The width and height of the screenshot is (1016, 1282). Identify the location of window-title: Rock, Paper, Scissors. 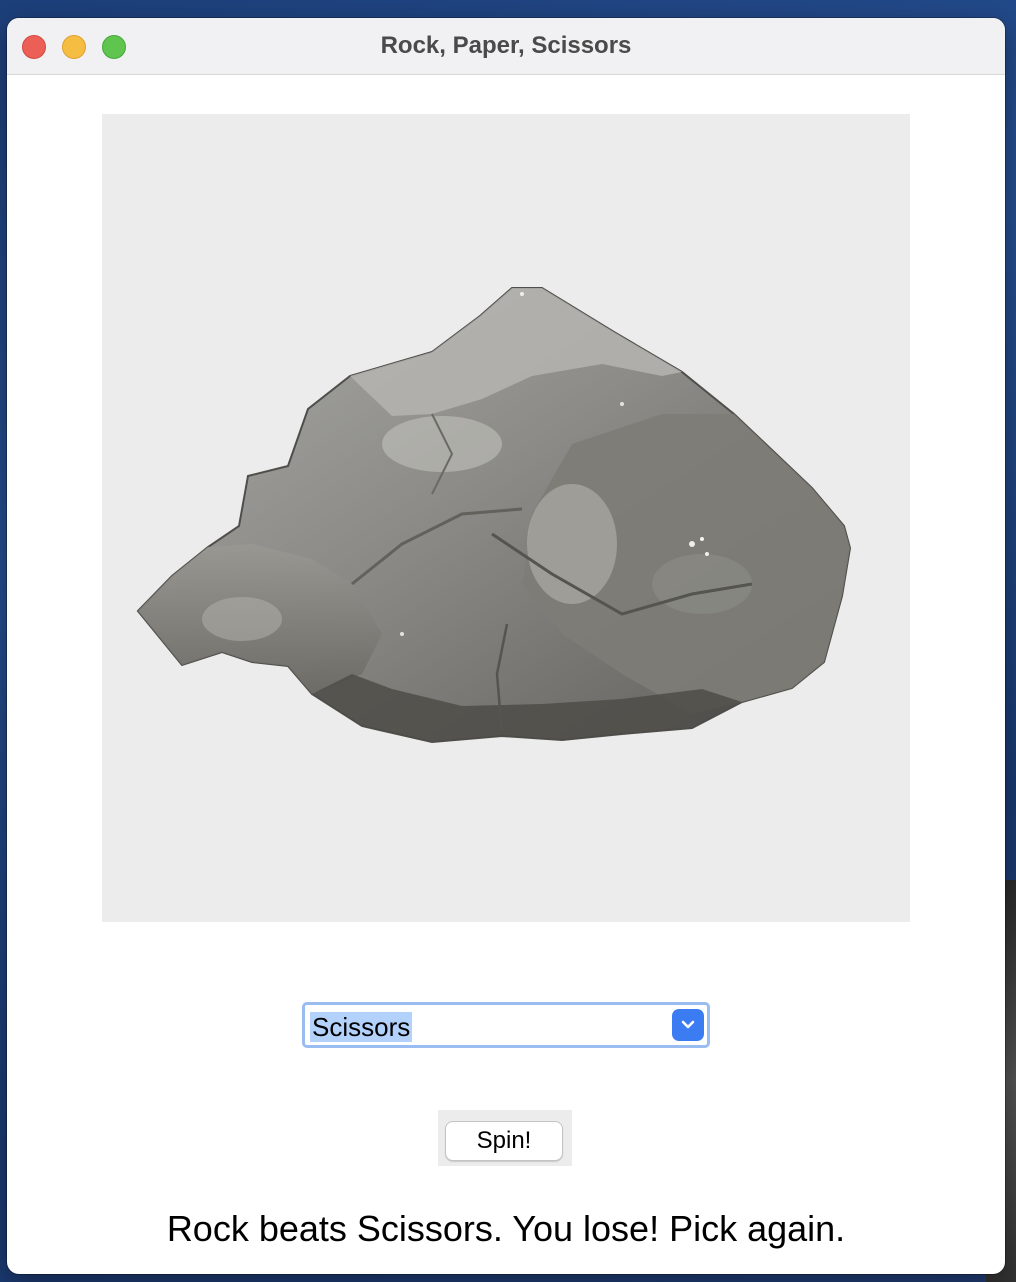
(506, 45).